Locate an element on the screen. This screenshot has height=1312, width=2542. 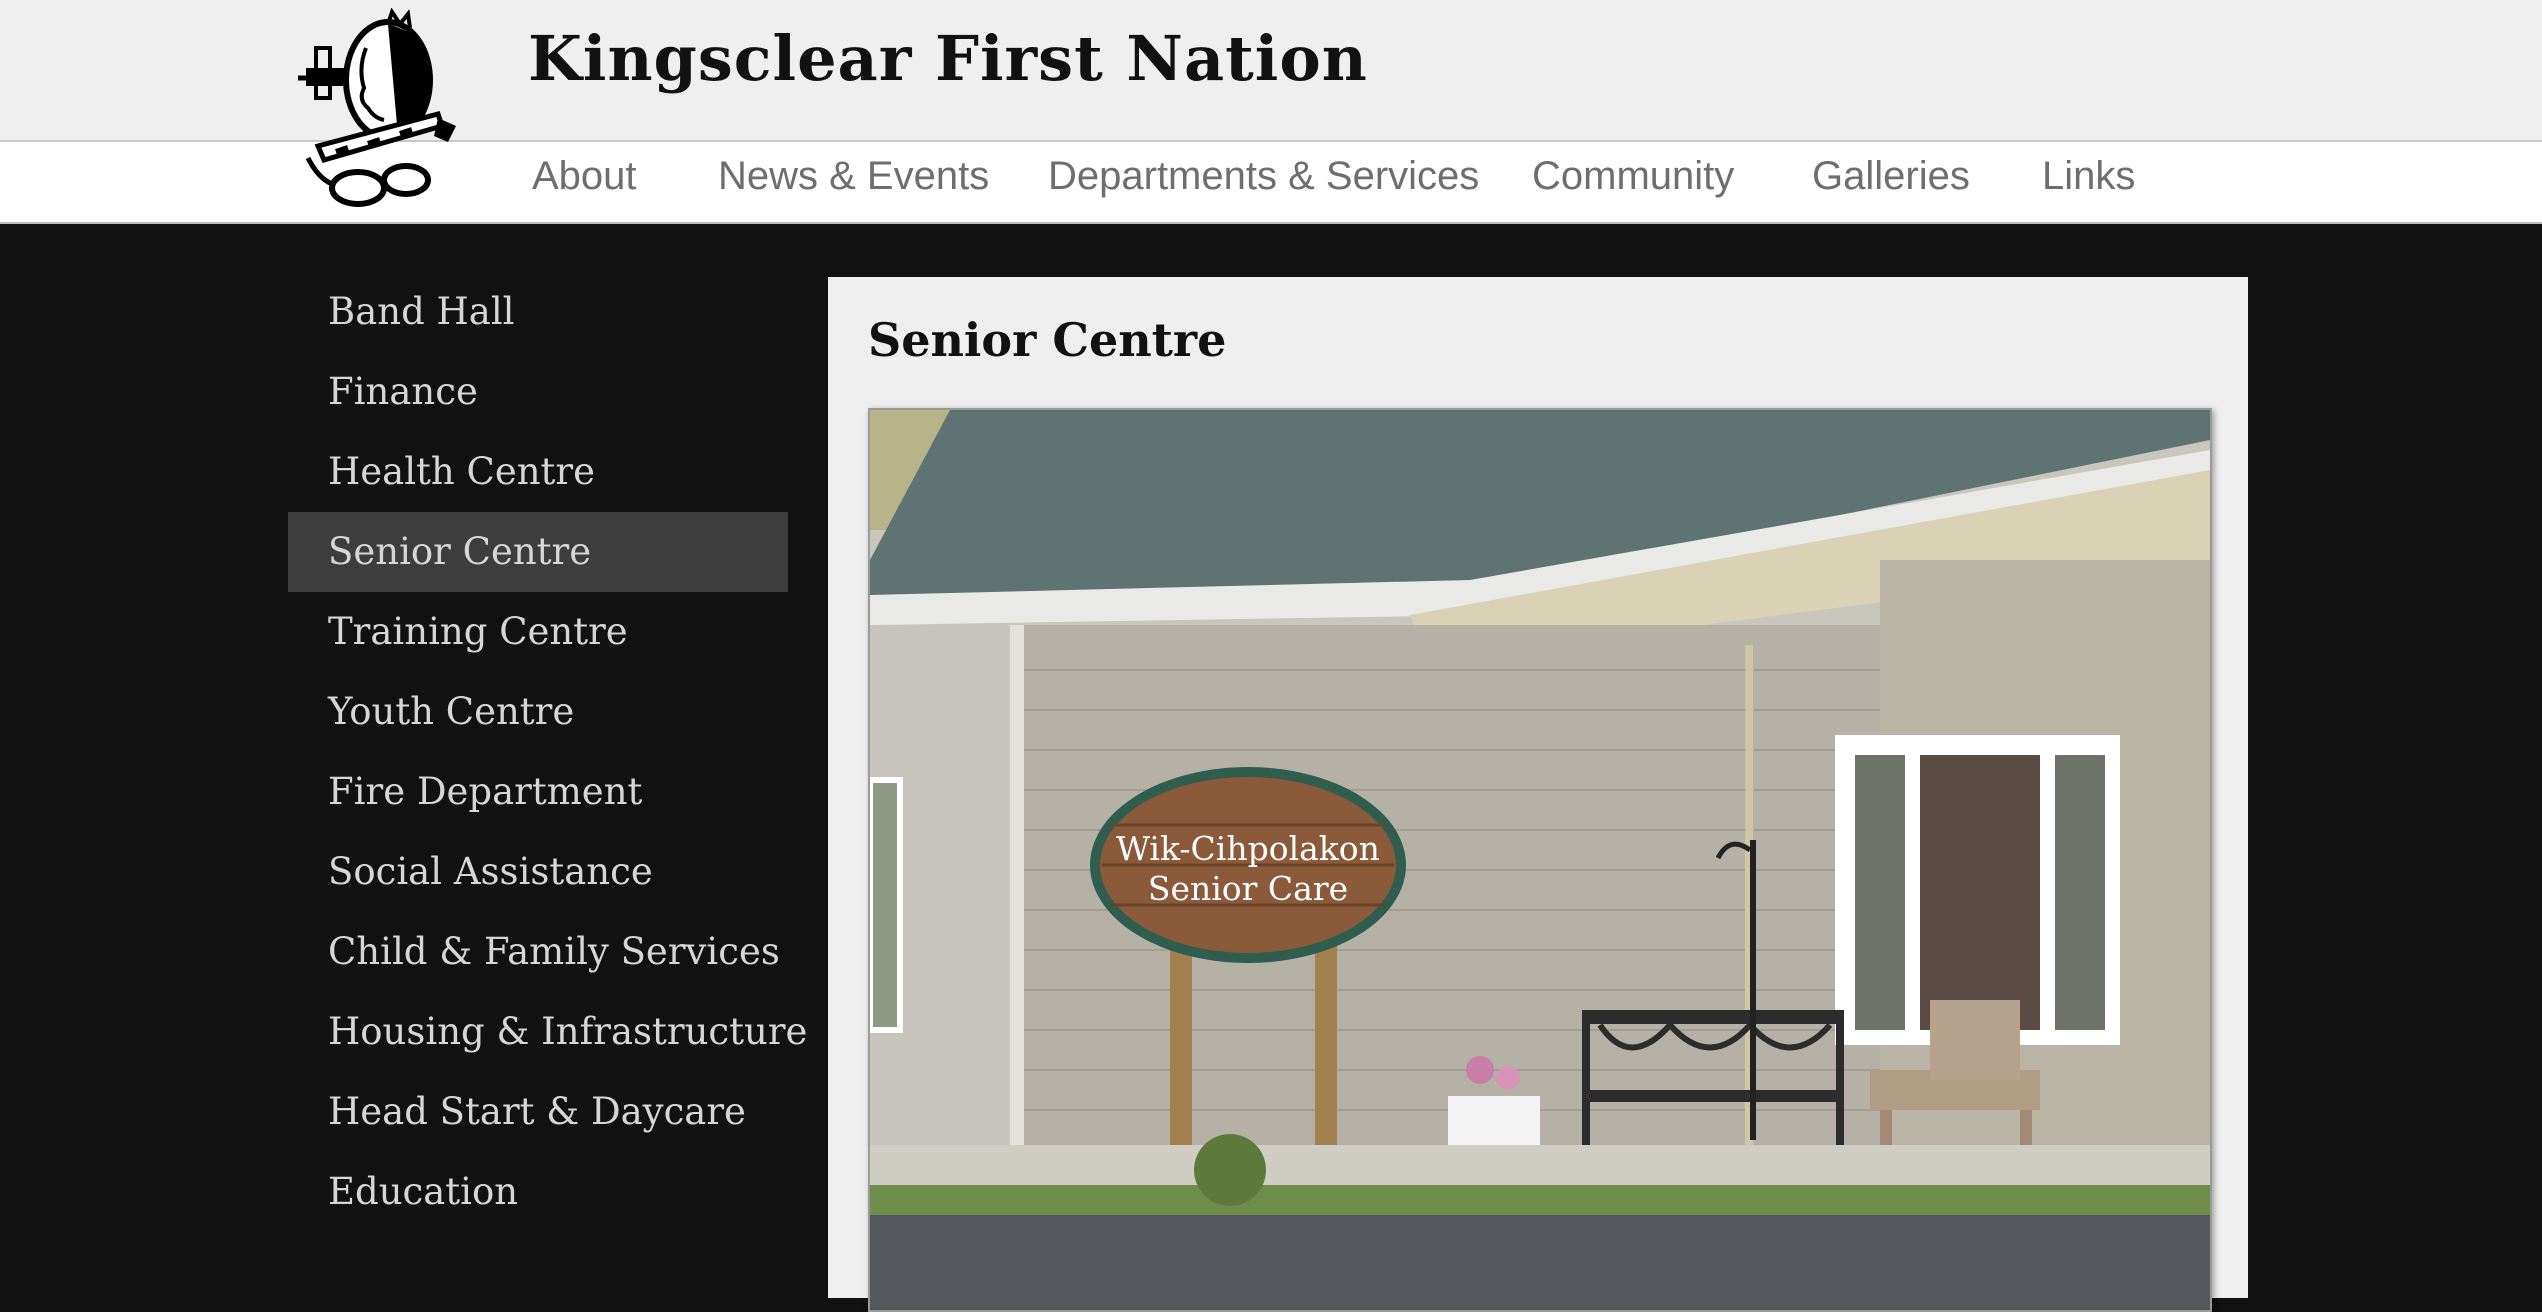
nav-item-links: Links is located at coordinates (2088, 176).